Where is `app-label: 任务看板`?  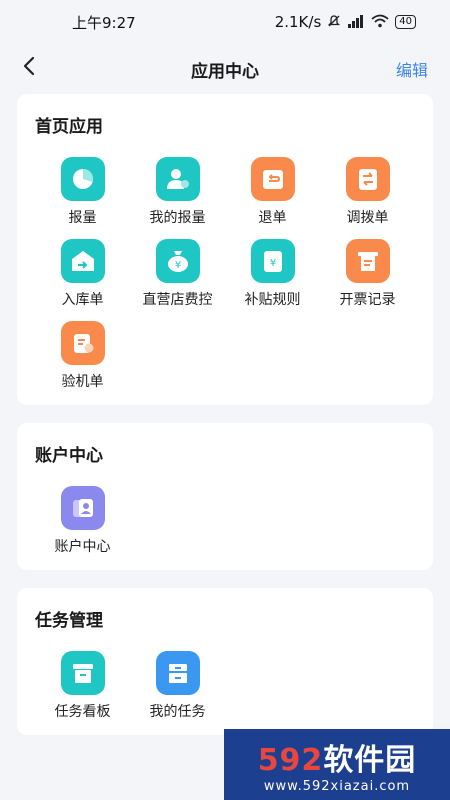 app-label: 任务看板 is located at coordinates (82, 712).